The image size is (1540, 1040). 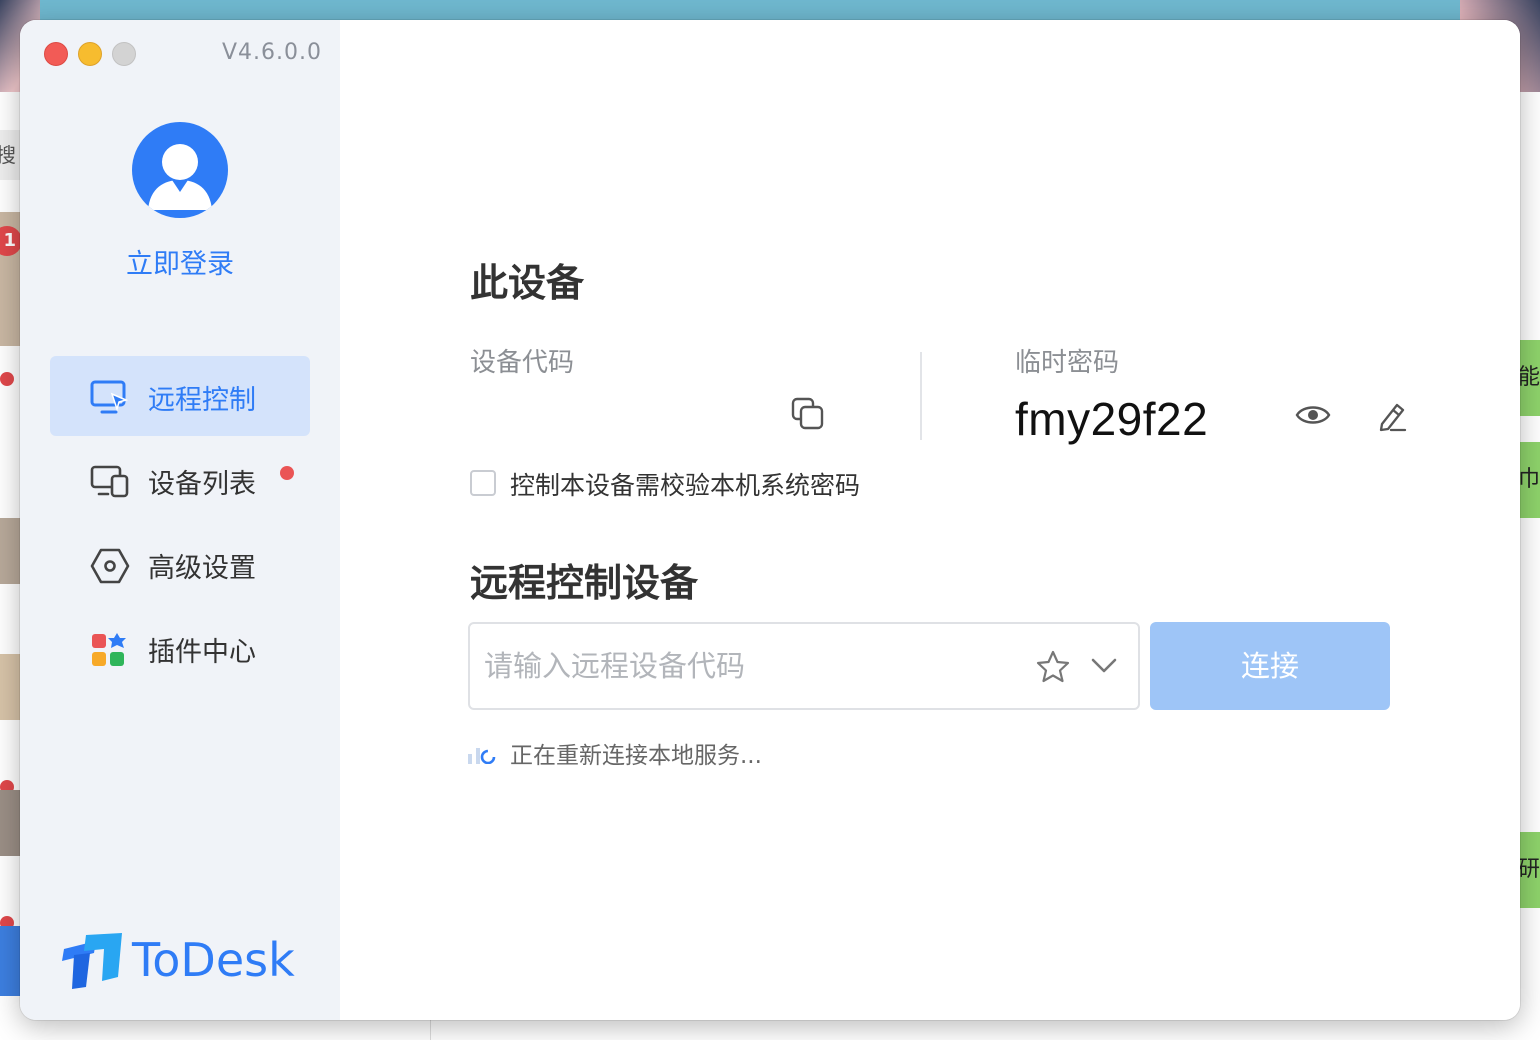 I want to click on copy-icon, so click(x=808, y=416).